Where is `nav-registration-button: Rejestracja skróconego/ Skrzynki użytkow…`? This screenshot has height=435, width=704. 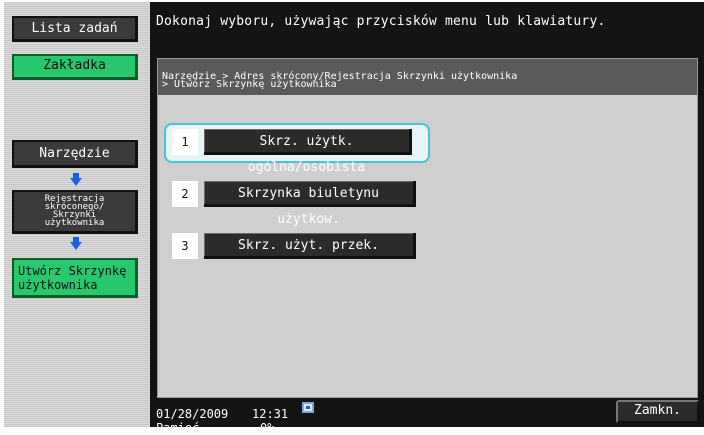
nav-registration-button: Rejestracja skróconego/ Skrzynki użytkow… is located at coordinates (75, 212).